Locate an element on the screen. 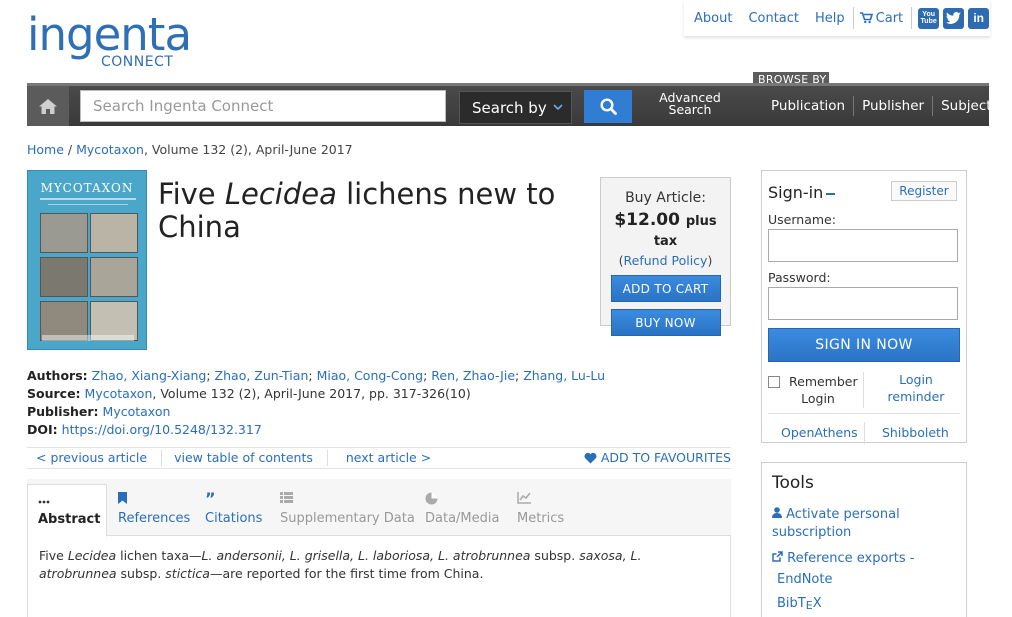 This screenshot has height=617, width=1012. bibtex-export-link: BibTEX is located at coordinates (866, 605).